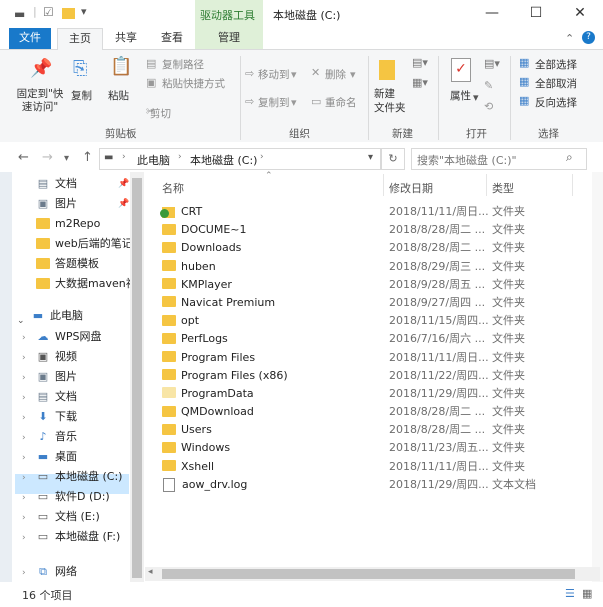  Describe the element at coordinates (272, 285) in the screenshot. I see `file-row: KMPlayer` at that location.